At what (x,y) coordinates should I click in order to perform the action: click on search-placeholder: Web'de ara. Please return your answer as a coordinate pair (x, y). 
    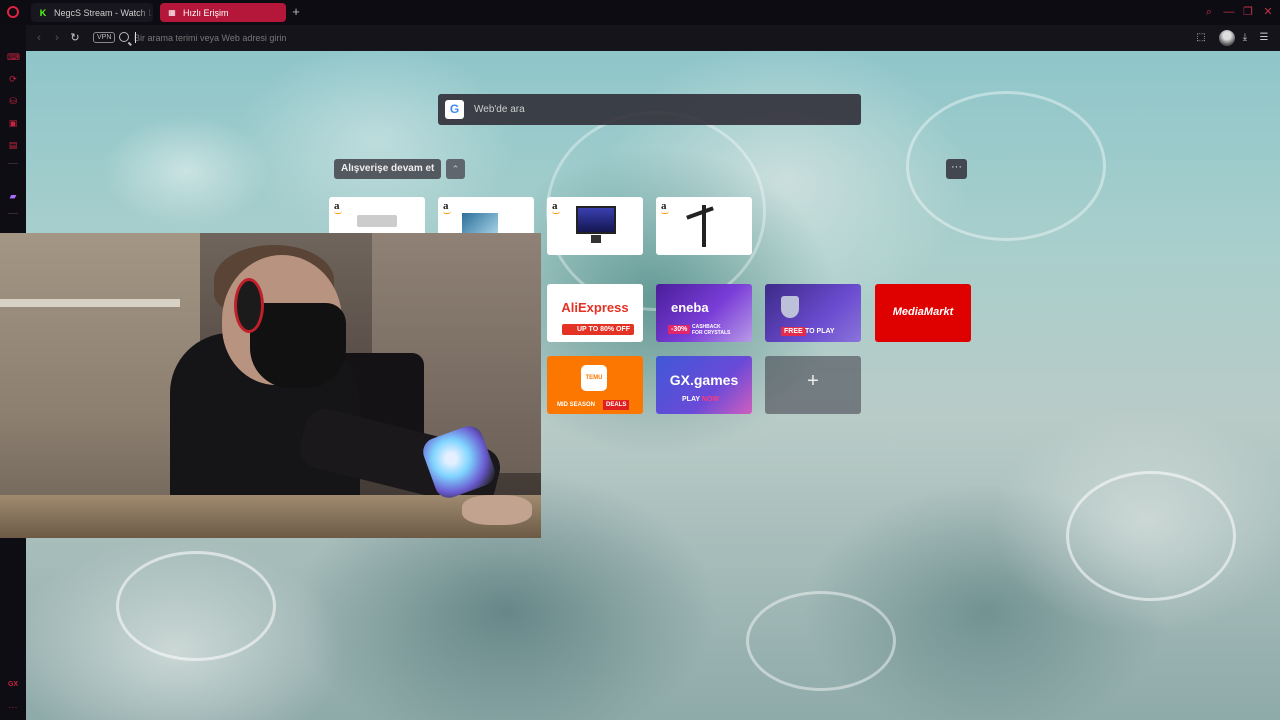
    Looking at the image, I should click on (499, 109).